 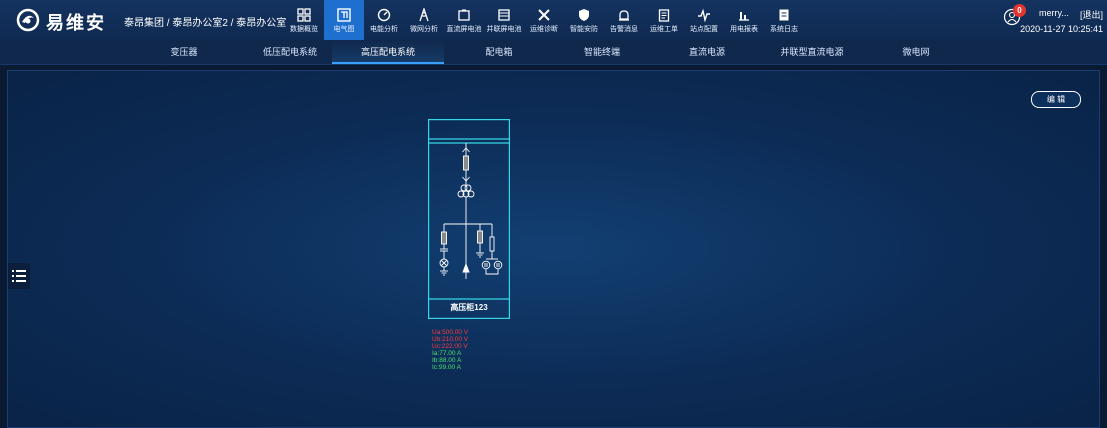 What do you see at coordinates (664, 15) in the screenshot?
I see `clipboard-icon` at bounding box center [664, 15].